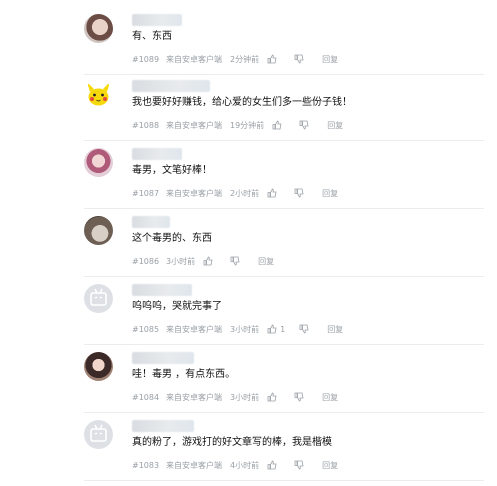  What do you see at coordinates (146, 397) in the screenshot?
I see `floor-number: #1084` at bounding box center [146, 397].